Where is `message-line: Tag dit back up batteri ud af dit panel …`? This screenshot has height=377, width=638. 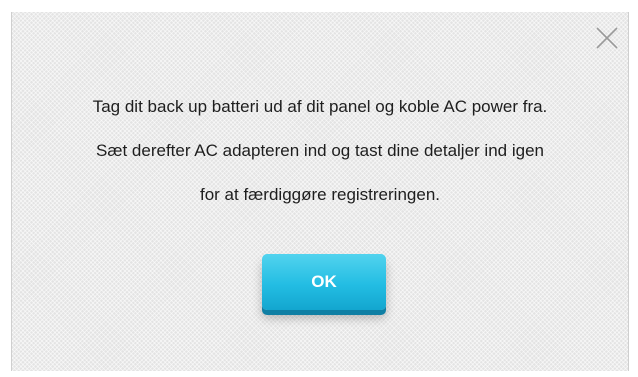 message-line: Tag dit back up batteri ud af dit panel … is located at coordinates (320, 106).